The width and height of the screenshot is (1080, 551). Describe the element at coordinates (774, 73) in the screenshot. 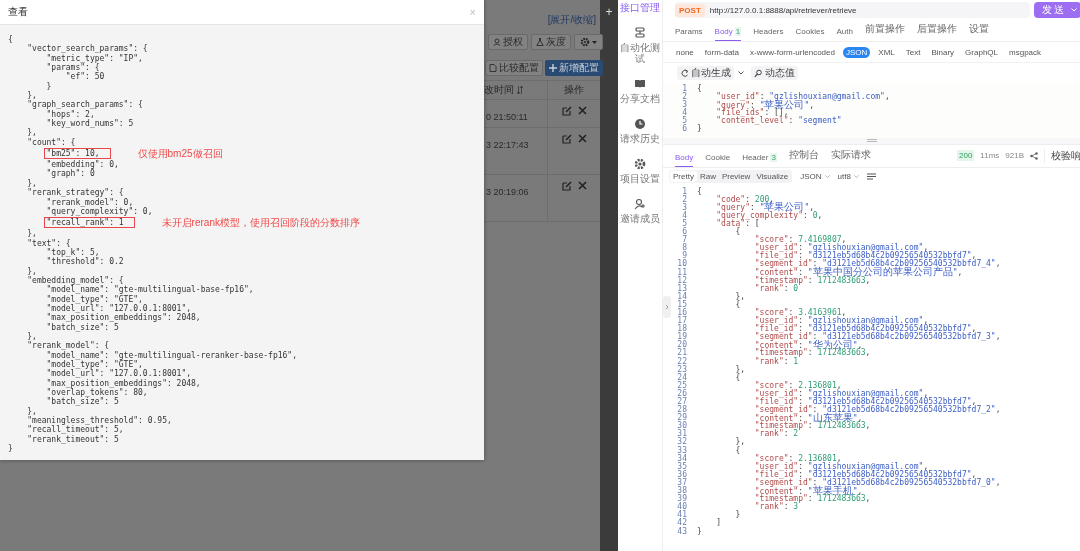

I see `dynamic-value-button: 动态值` at that location.